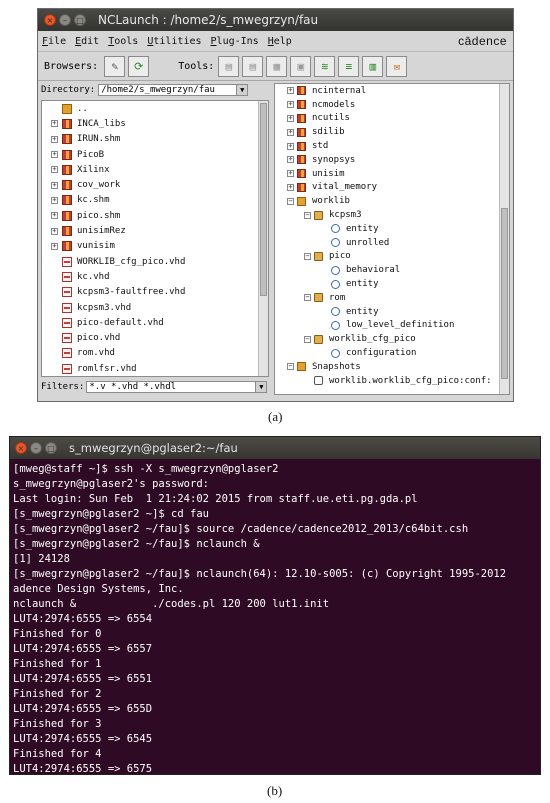  Describe the element at coordinates (392, 174) in the screenshot. I see `tree-item: + unisim` at that location.